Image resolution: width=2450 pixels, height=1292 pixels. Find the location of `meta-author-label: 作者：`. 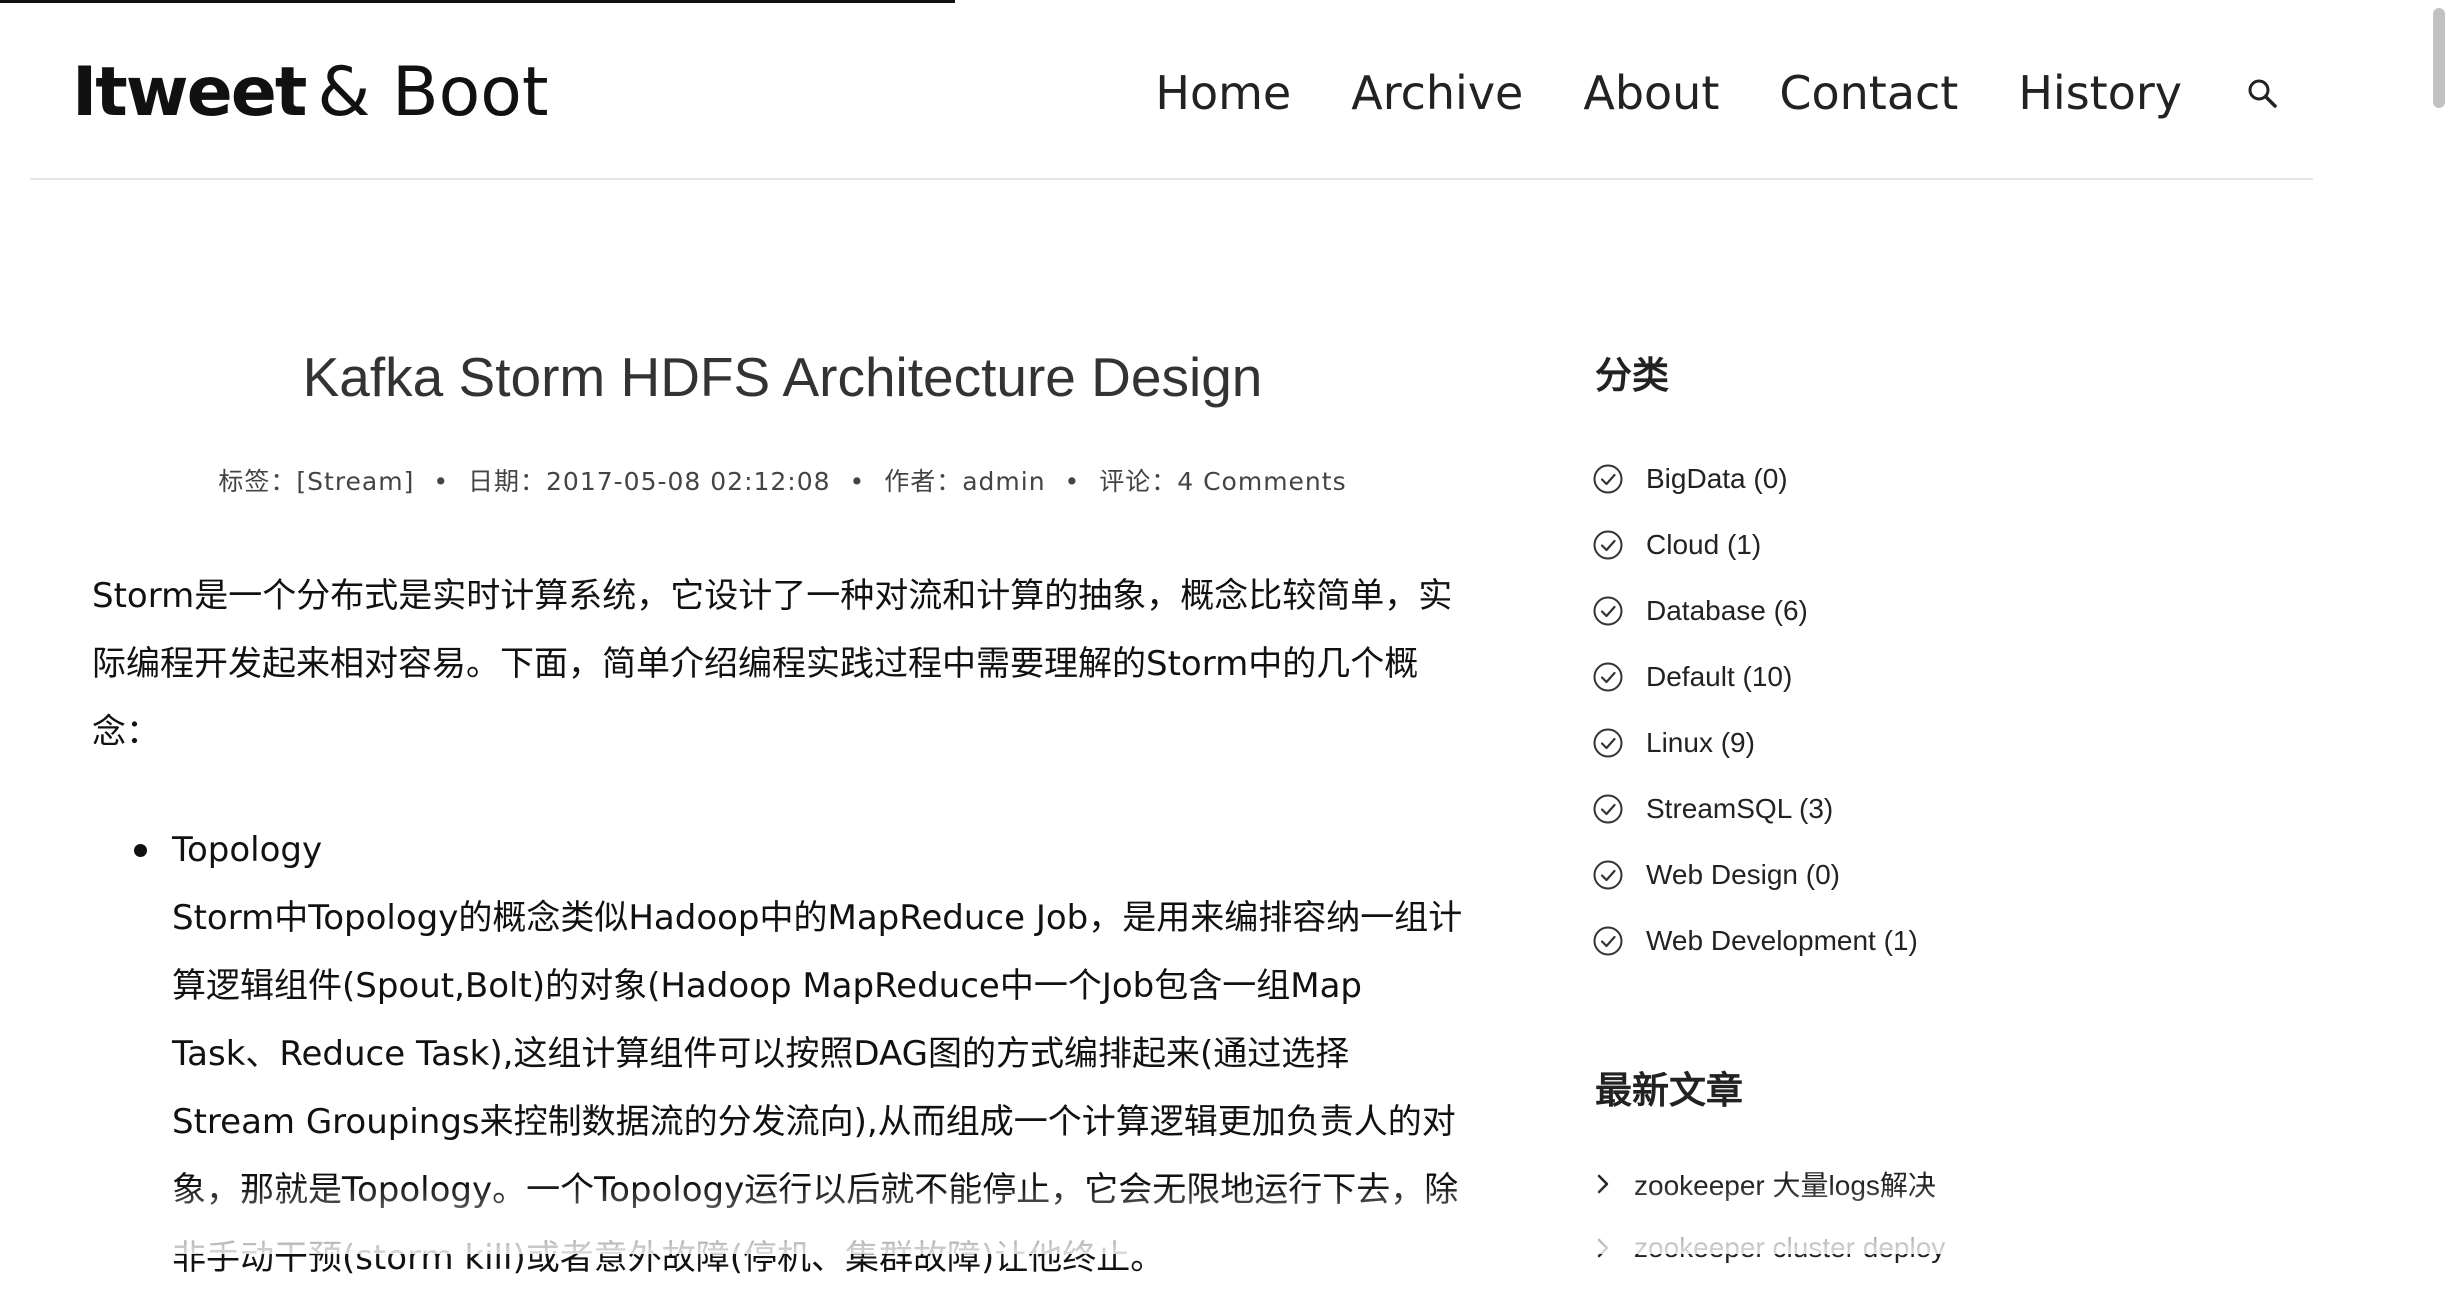

meta-author-label: 作者： is located at coordinates (923, 481).